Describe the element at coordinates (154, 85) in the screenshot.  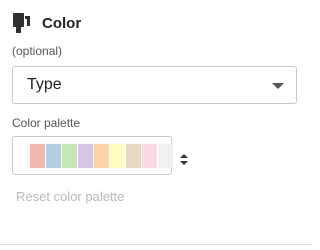
I see `type-dropdown: Type` at that location.